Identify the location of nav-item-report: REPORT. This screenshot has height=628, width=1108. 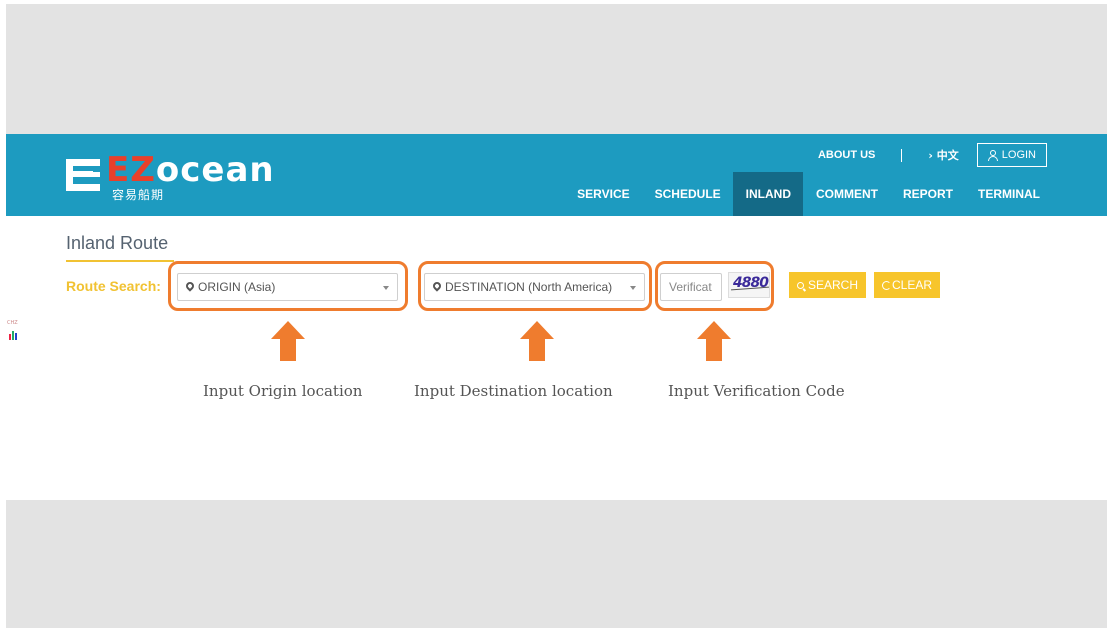
(927, 194).